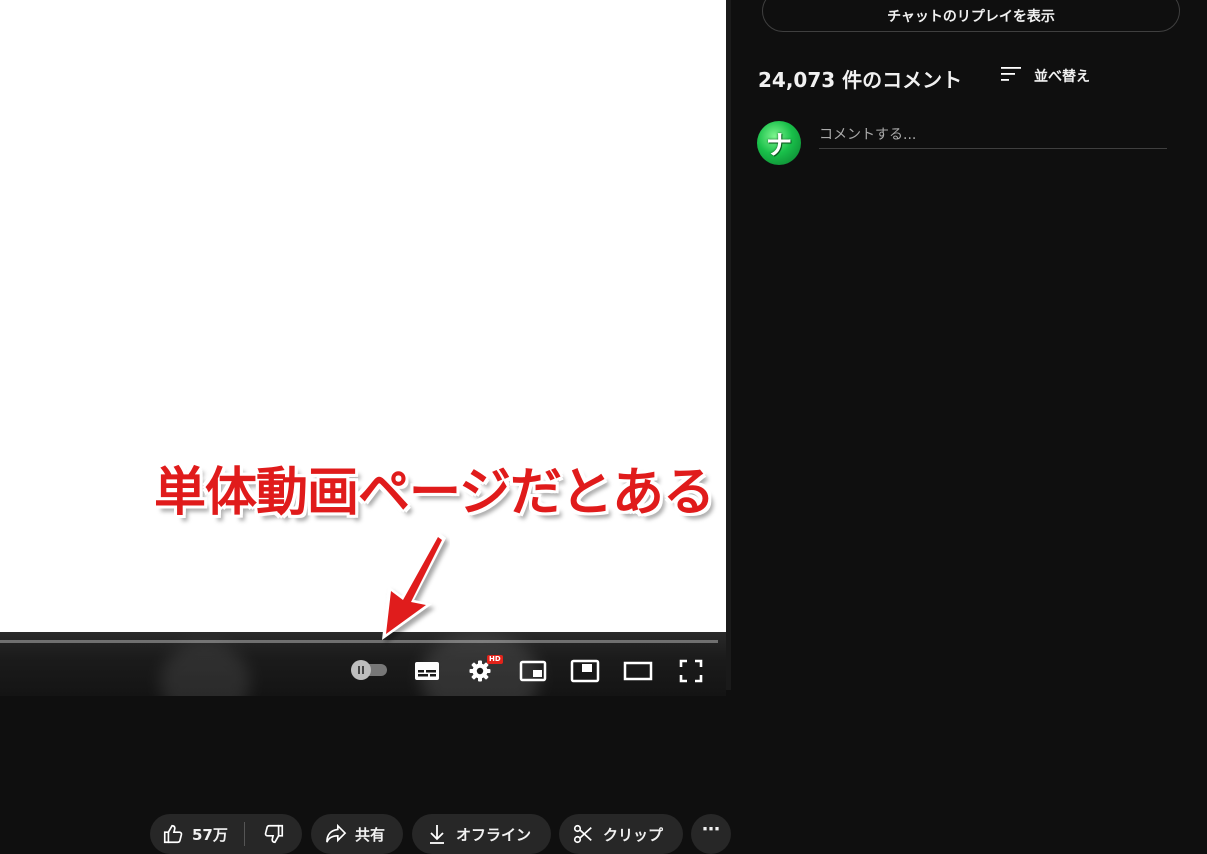 The image size is (1207, 854). I want to click on progress-bar, so click(359, 641).